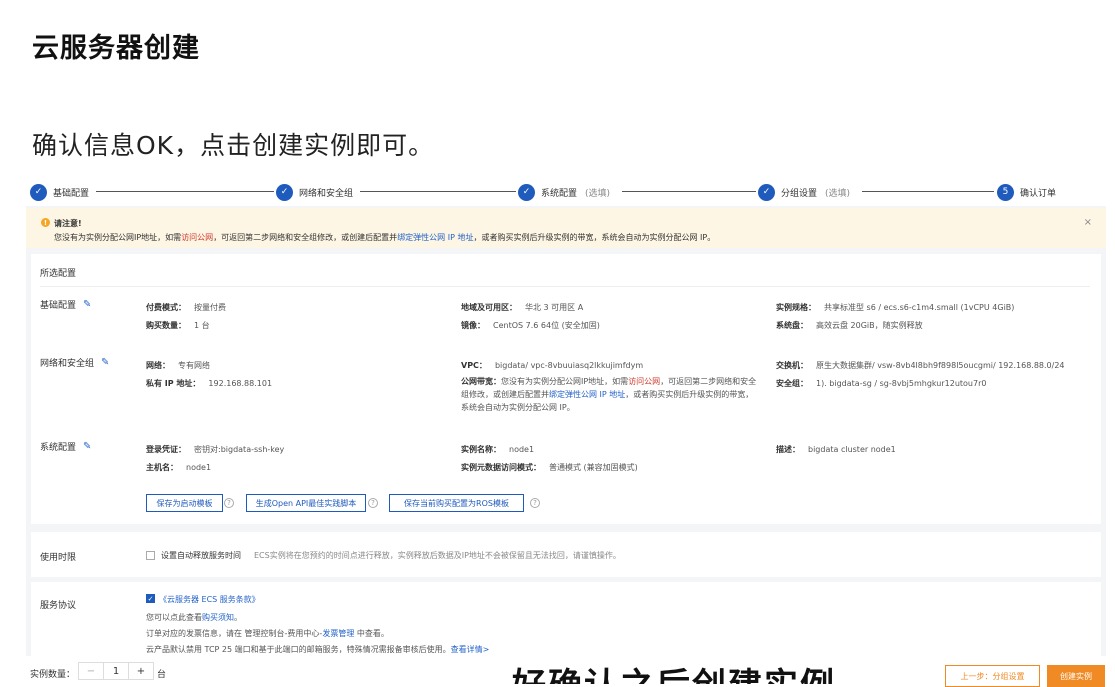 The height and width of the screenshot is (687, 1115). I want to click on warning-icon: !, so click(45, 222).